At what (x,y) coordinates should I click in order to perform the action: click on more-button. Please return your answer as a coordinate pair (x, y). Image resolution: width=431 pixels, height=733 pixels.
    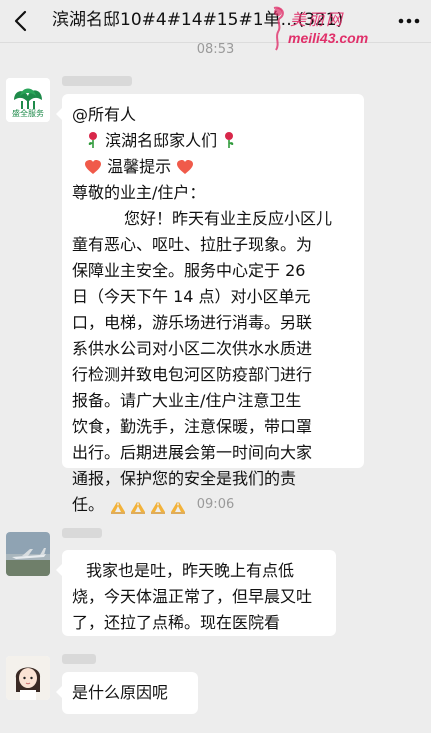
    Looking at the image, I should click on (409, 21).